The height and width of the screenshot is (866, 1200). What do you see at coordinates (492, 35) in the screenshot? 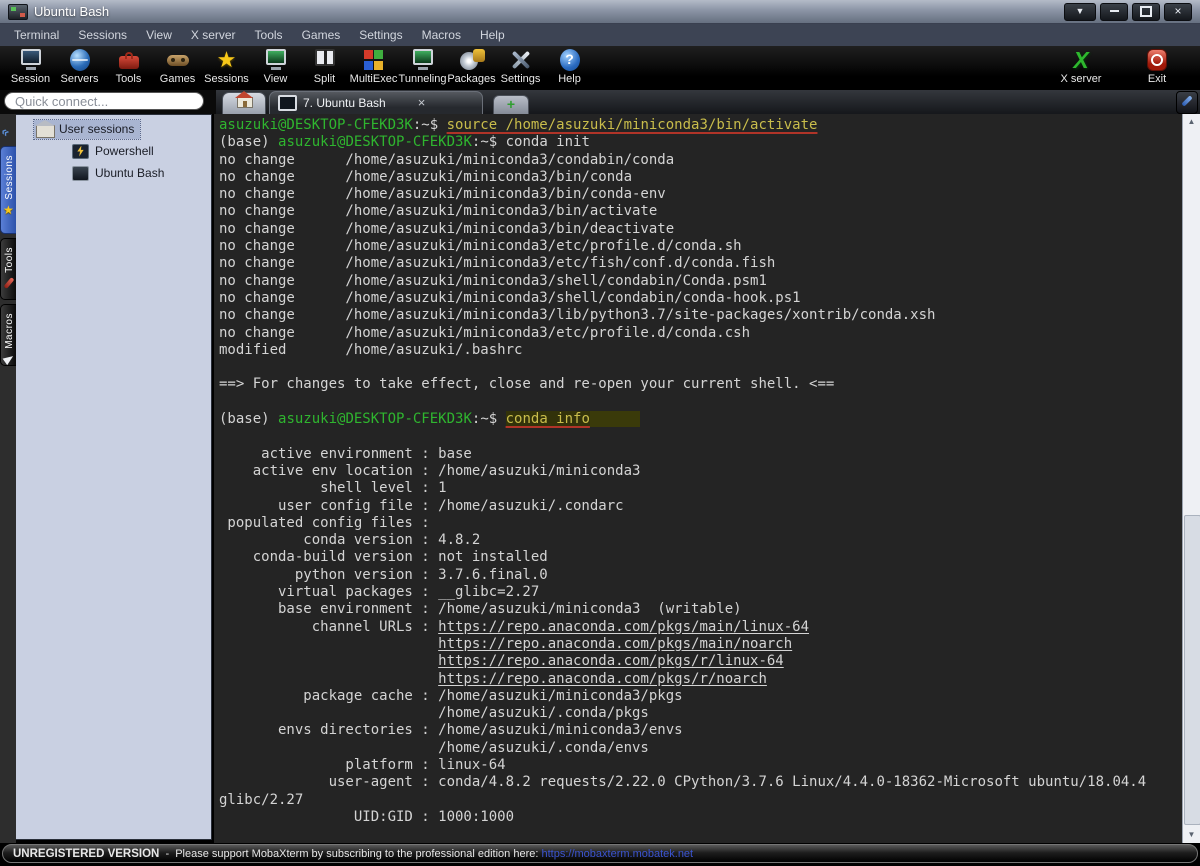
I see `menu-help: Help` at bounding box center [492, 35].